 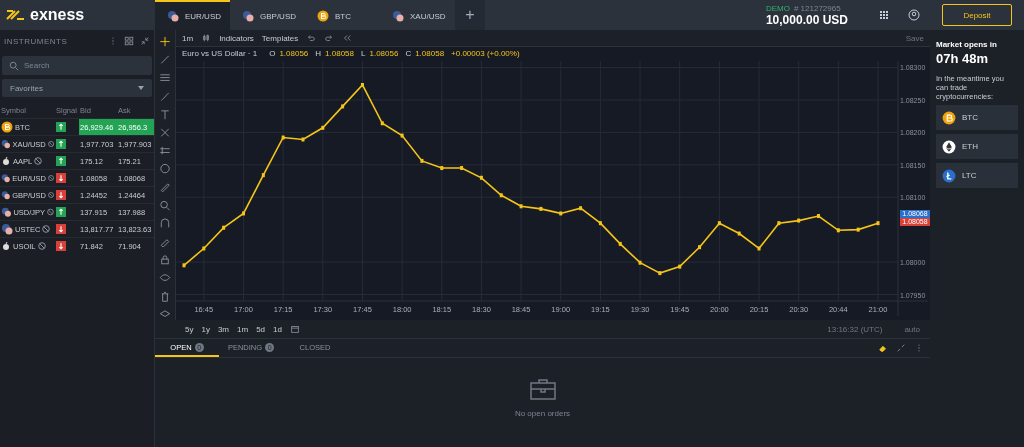 What do you see at coordinates (272, 54) in the screenshot?
I see `ohlc-label: O` at bounding box center [272, 54].